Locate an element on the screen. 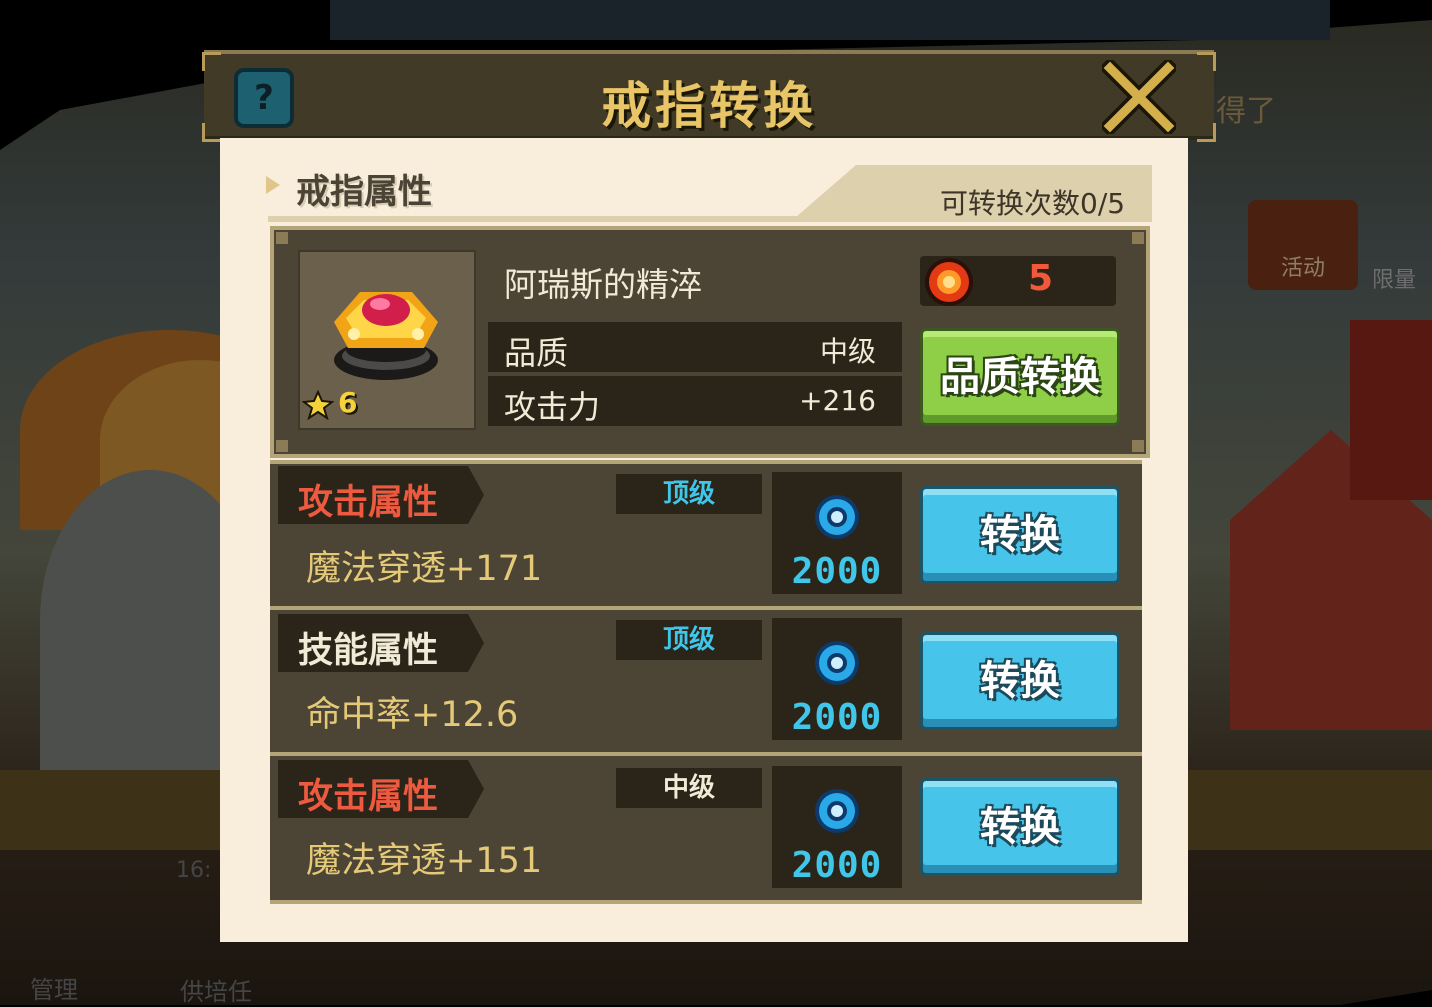 This screenshot has height=1007, width=1432. bottom-nav-item: 供培任 is located at coordinates (216, 989).